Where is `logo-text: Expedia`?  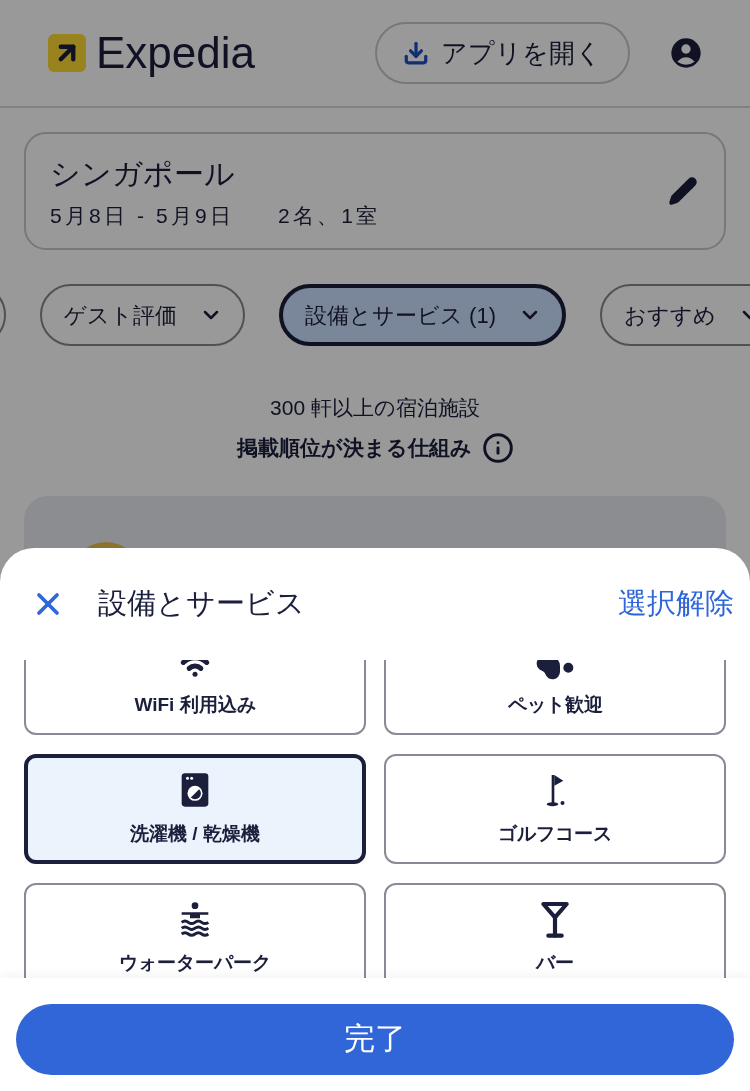
logo-text: Expedia is located at coordinates (175, 53).